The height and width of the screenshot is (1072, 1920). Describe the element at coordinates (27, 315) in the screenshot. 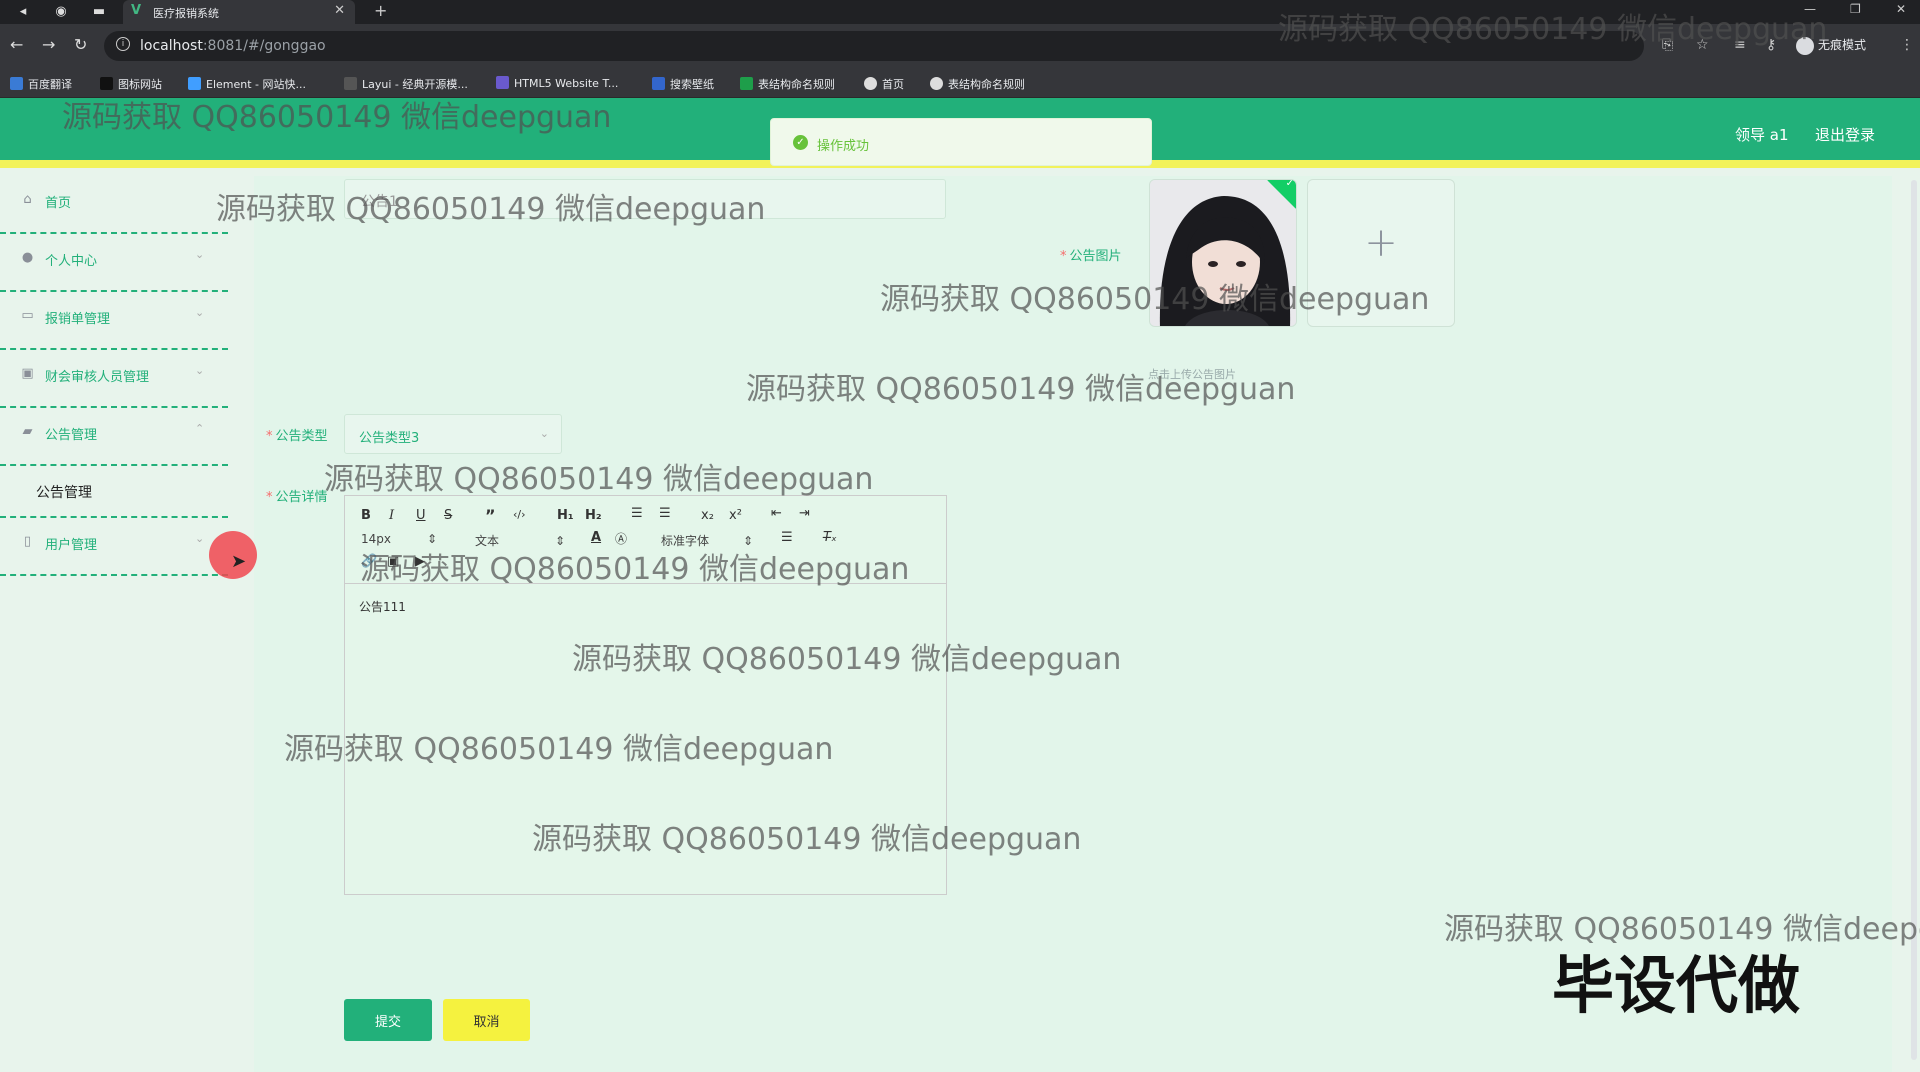

I see `chat-icon: ▭` at that location.